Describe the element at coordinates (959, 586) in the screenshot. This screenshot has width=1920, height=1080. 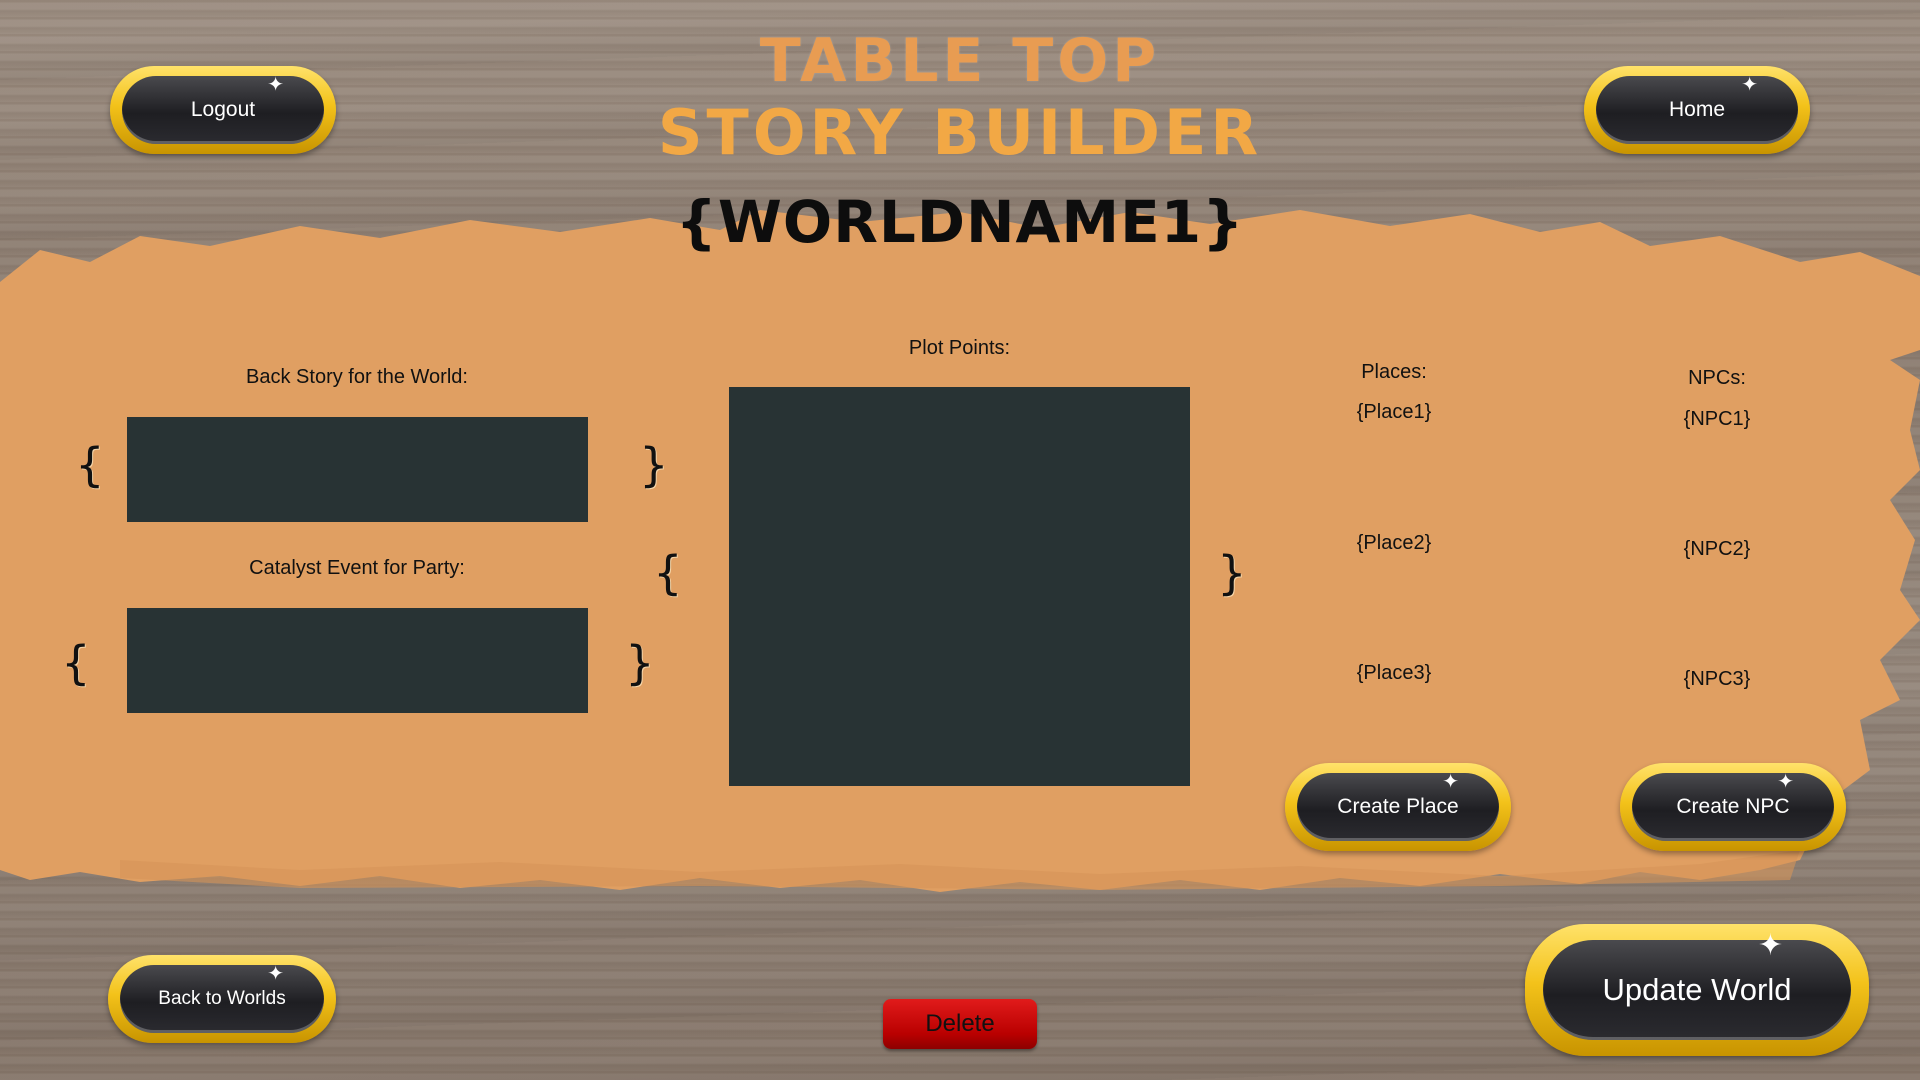
I see `plot-points-textbox` at that location.